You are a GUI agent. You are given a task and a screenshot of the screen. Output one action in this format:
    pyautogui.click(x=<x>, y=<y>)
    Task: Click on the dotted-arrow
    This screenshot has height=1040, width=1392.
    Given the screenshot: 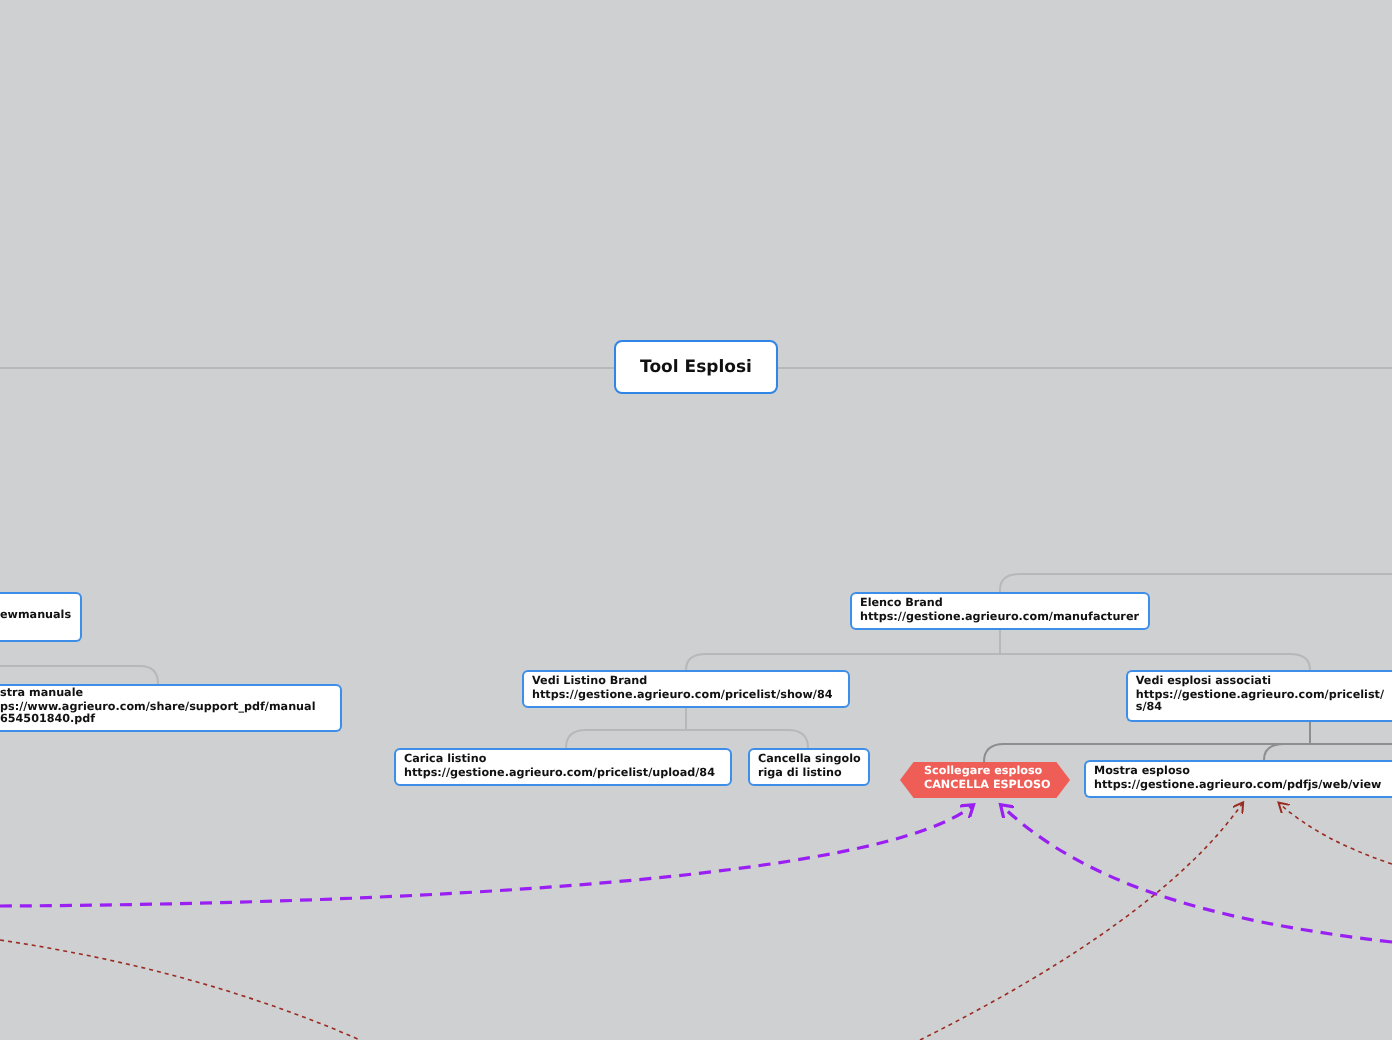 What is the action you would take?
    pyautogui.click(x=1334, y=833)
    